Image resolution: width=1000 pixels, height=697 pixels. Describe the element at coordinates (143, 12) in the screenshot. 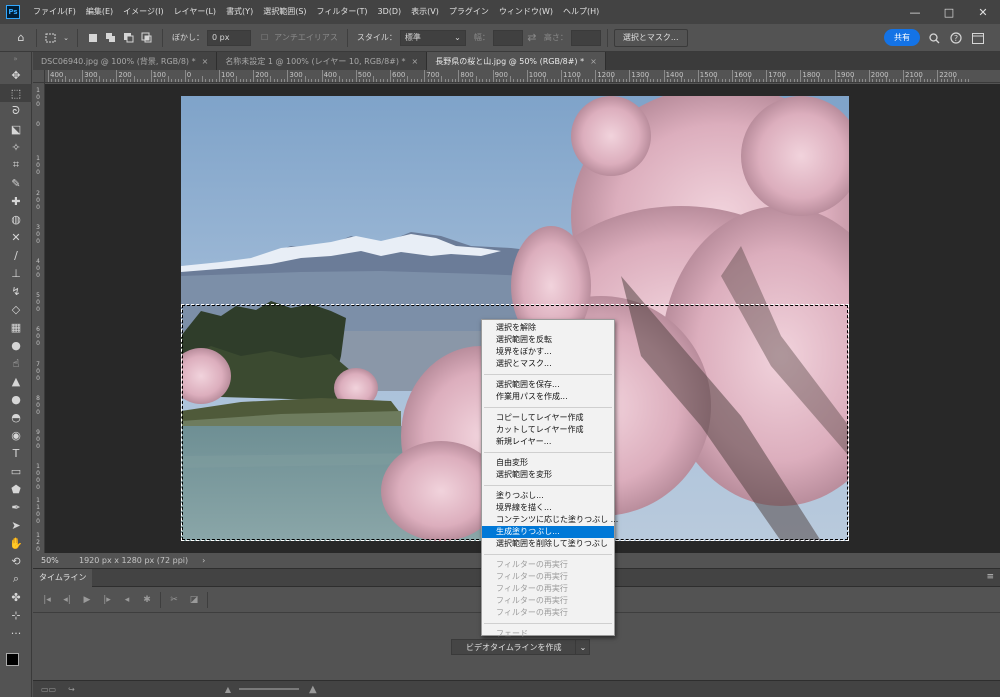

I see `menu-item: イメージ(I)` at that location.